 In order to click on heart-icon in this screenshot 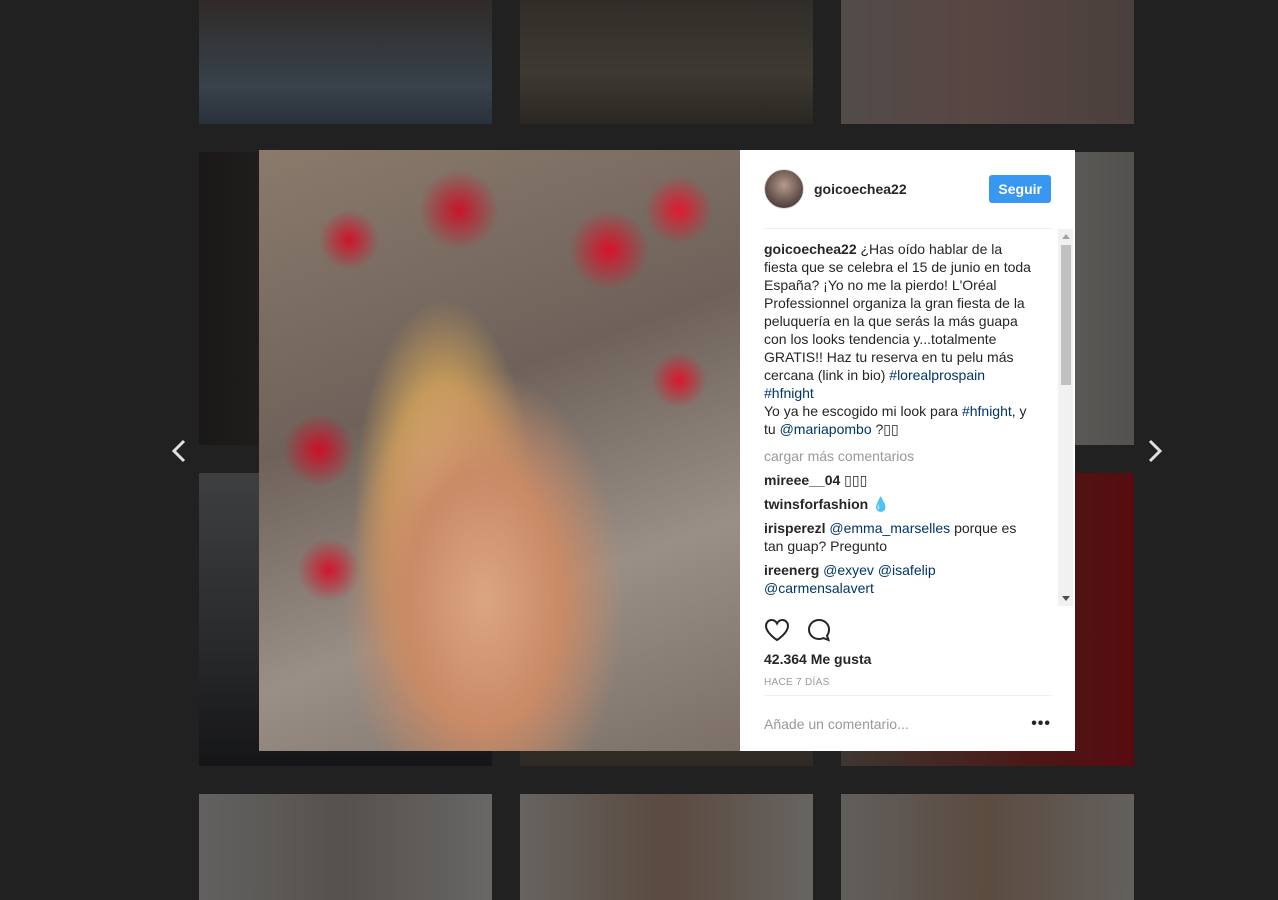, I will do `click(777, 630)`.